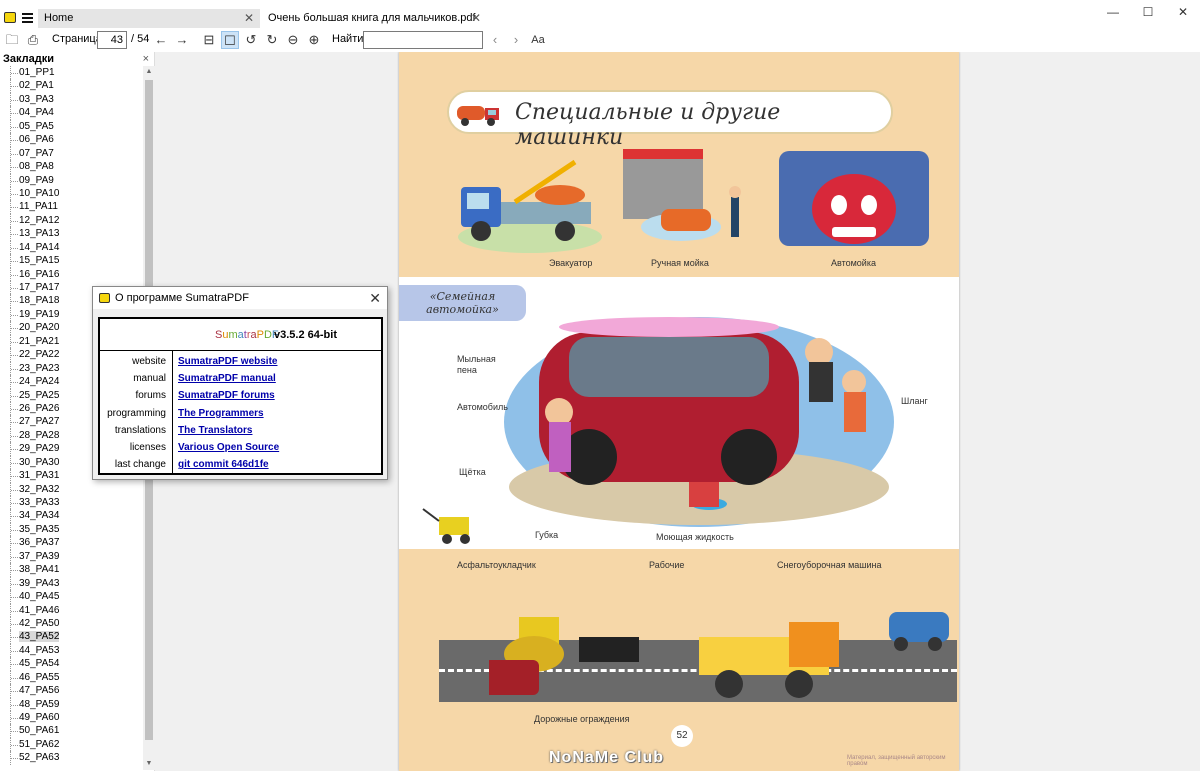  I want to click on bookmark-label: 36_PA37, so click(39, 543).